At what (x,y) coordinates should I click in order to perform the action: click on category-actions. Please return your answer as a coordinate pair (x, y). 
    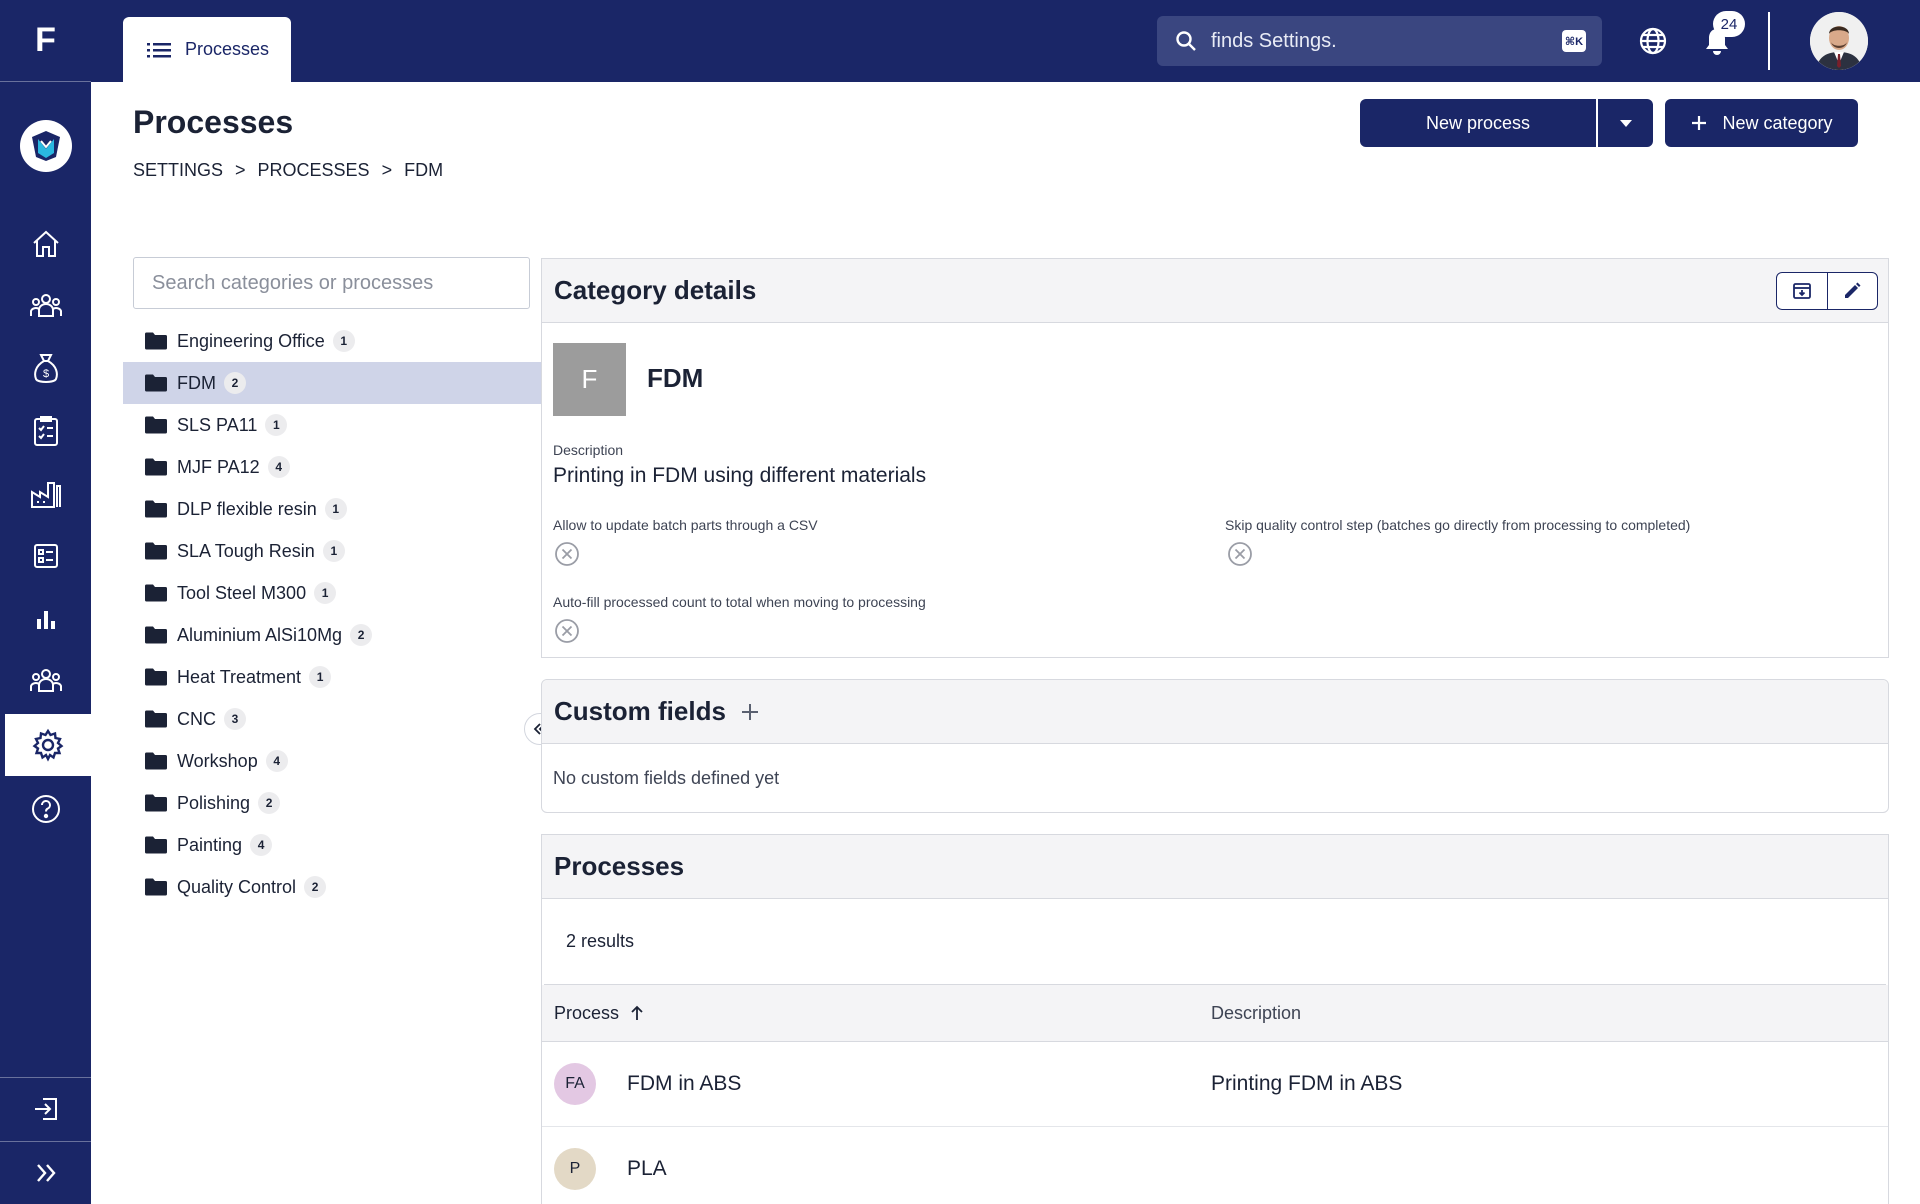
    Looking at the image, I should click on (1827, 291).